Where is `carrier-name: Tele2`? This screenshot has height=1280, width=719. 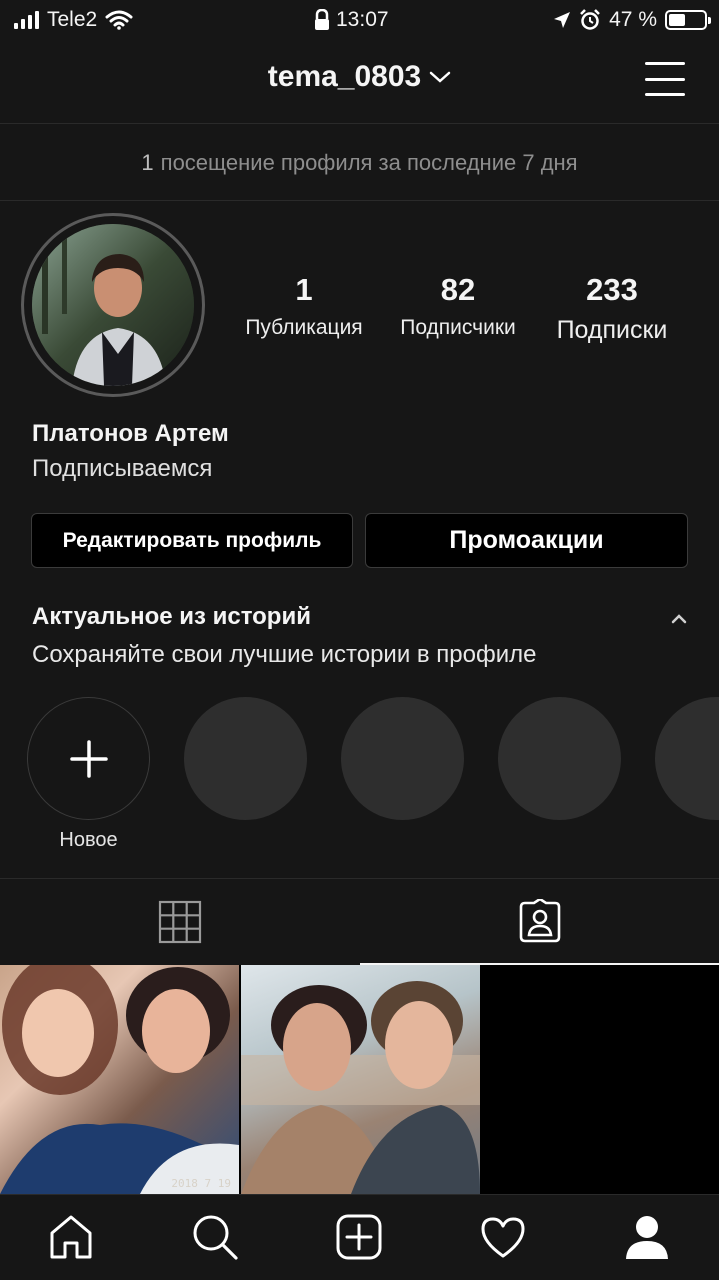 carrier-name: Tele2 is located at coordinates (72, 19).